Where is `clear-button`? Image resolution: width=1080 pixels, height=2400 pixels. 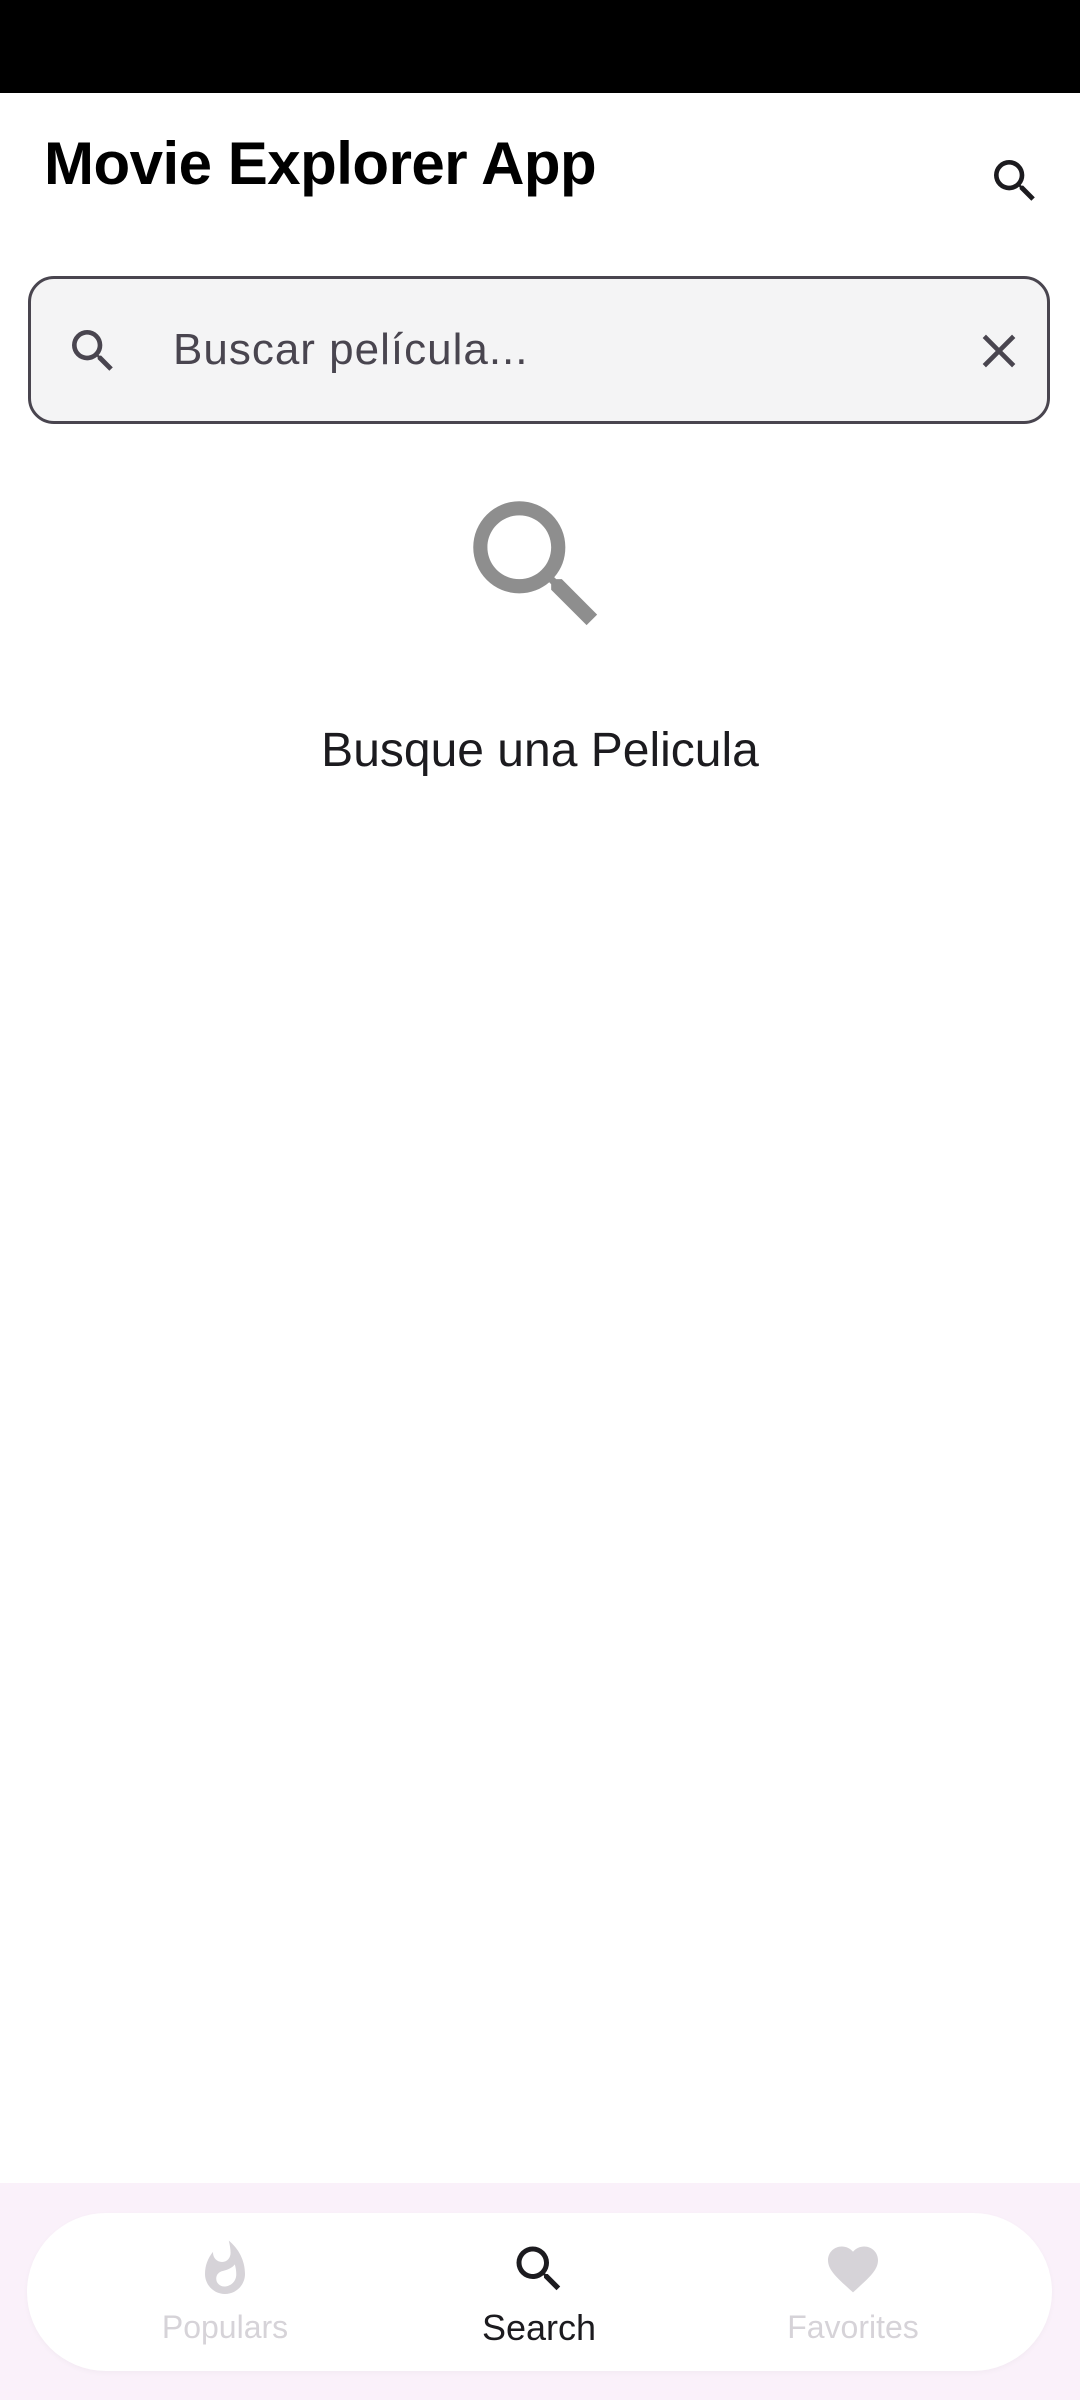
clear-button is located at coordinates (999, 351).